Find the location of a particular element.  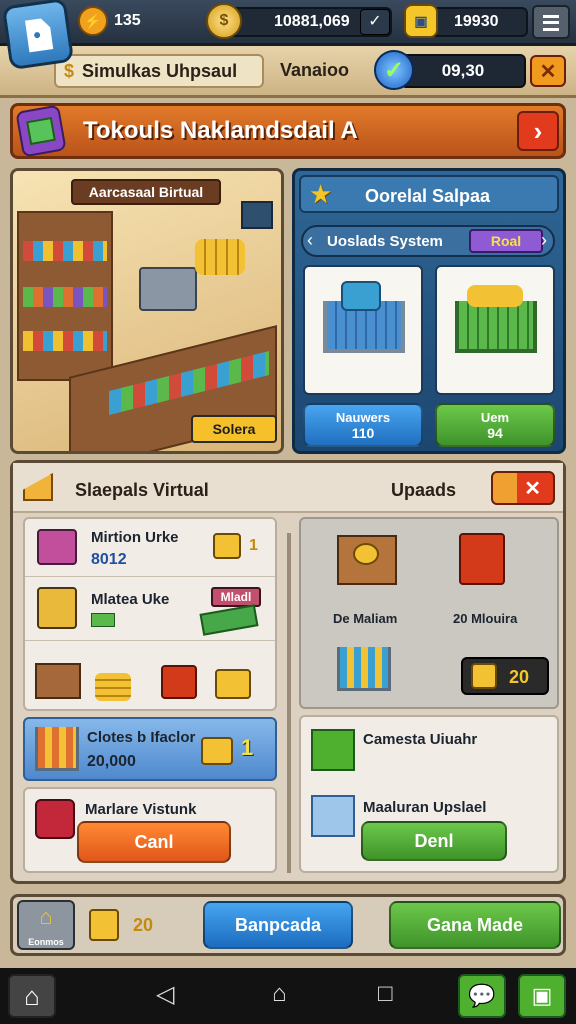

basket-icon is located at coordinates (57, 749).